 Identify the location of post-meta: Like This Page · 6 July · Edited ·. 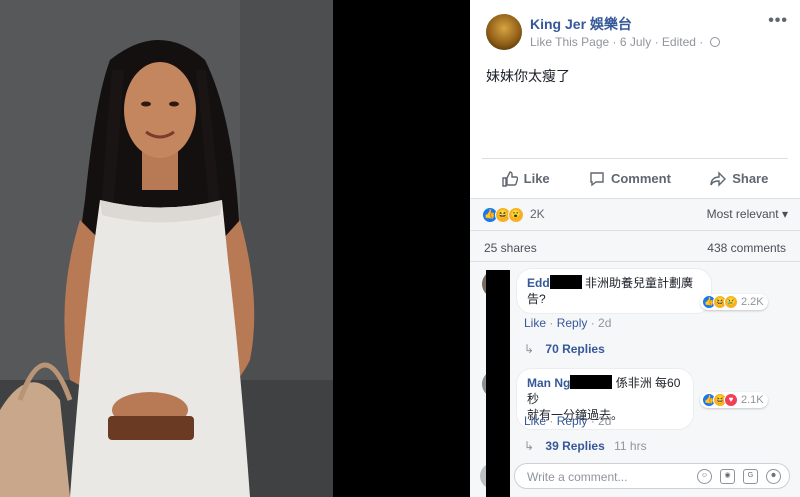
(625, 42).